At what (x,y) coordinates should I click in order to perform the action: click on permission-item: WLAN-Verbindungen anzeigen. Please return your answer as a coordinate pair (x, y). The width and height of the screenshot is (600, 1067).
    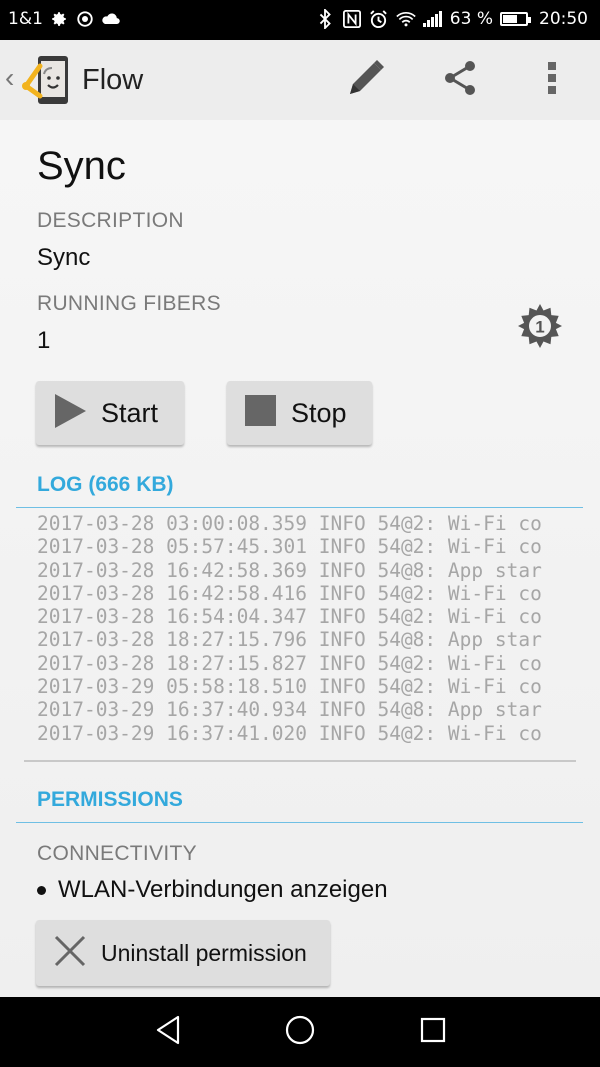
    Looking at the image, I should click on (212, 890).